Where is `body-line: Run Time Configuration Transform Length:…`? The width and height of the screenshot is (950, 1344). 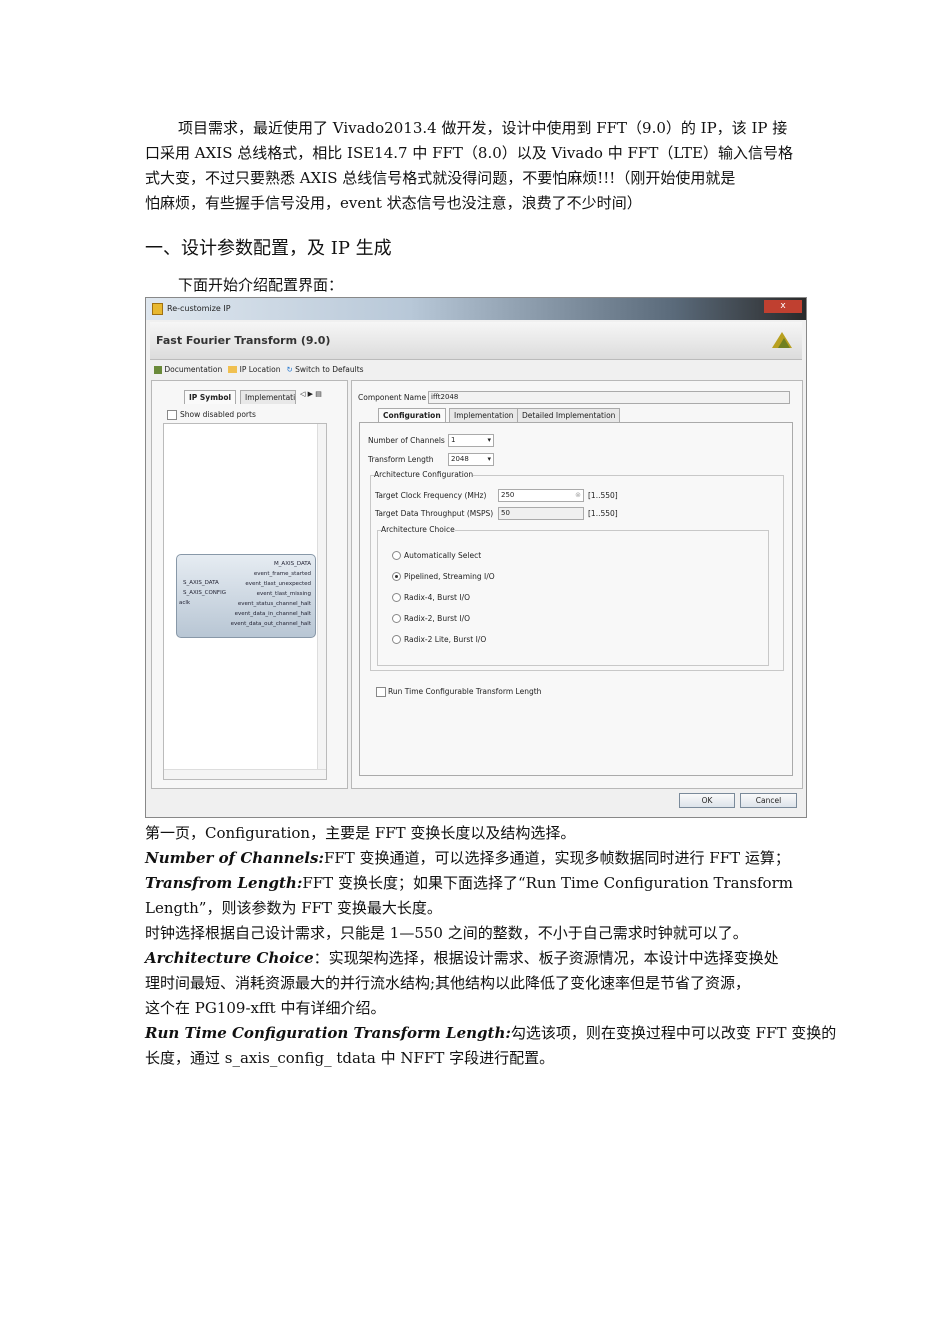
body-line: Run Time Configuration Transform Length:… is located at coordinates (490, 1033).